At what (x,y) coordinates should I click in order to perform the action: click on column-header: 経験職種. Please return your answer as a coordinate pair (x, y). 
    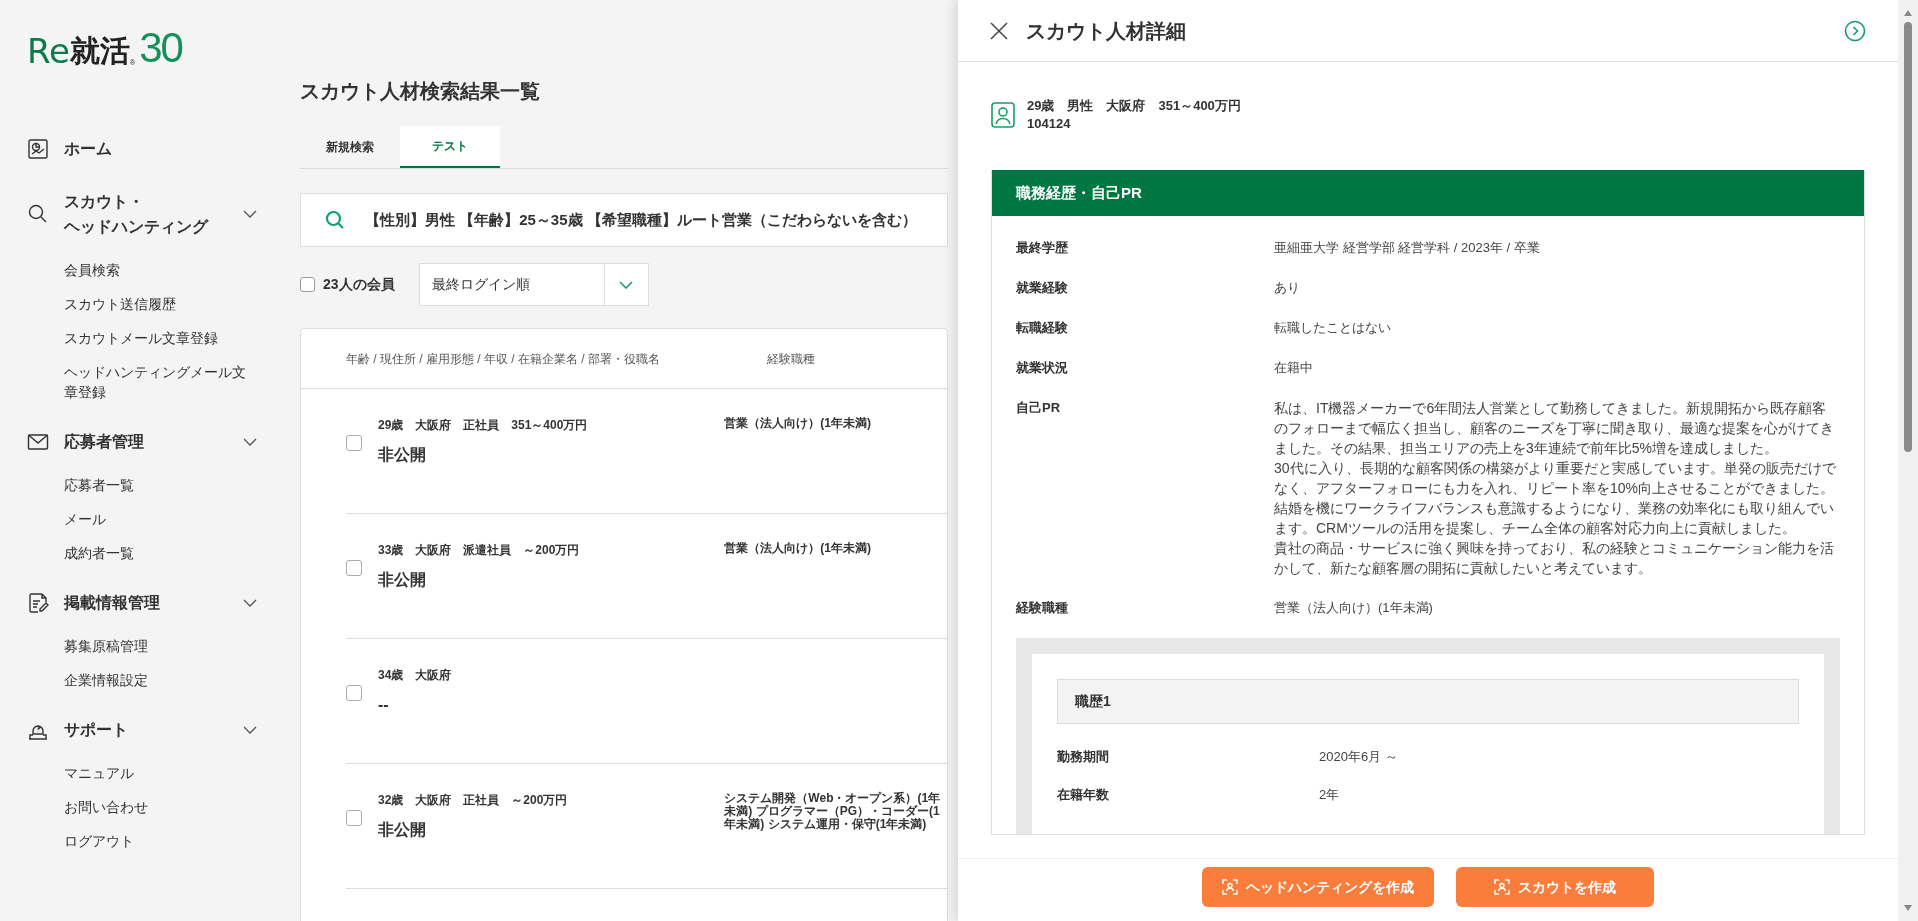
    Looking at the image, I should click on (791, 359).